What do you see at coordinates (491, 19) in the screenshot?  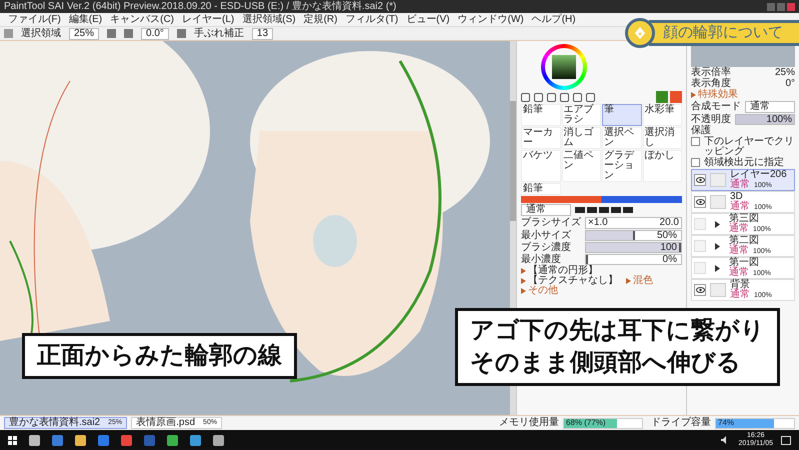 I see `menu-item: ウィンドウ(W)` at bounding box center [491, 19].